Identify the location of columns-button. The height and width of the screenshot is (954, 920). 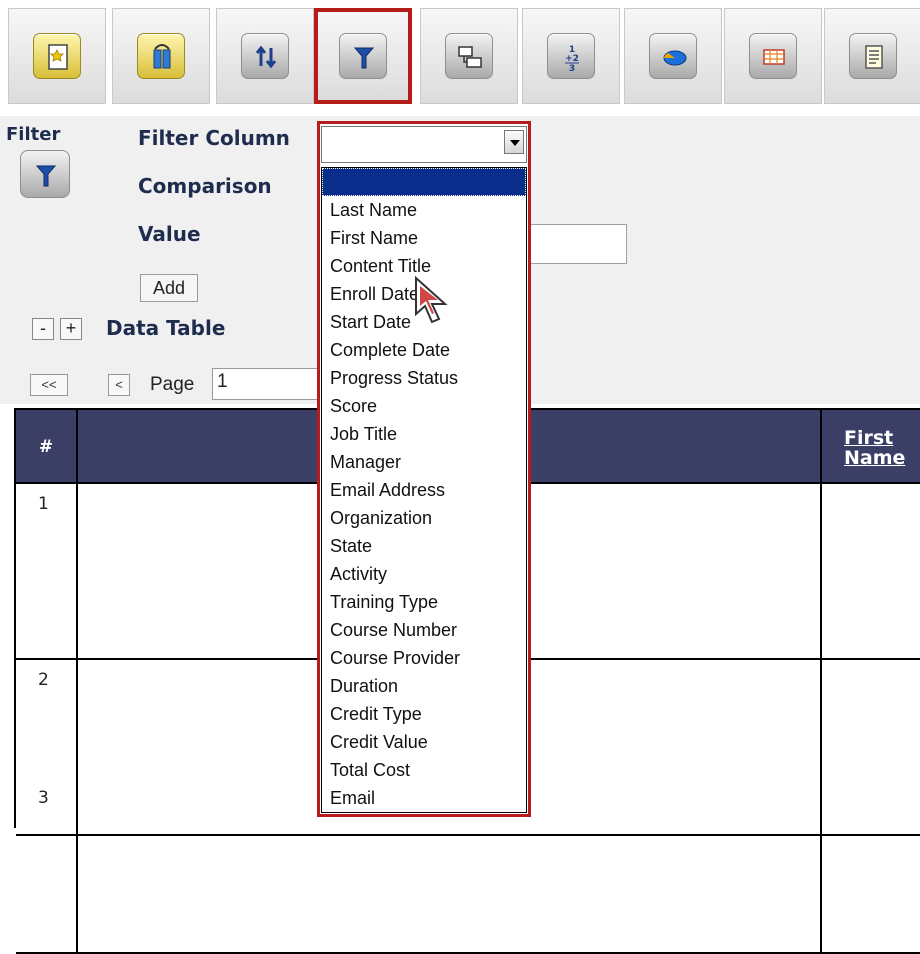
(161, 56).